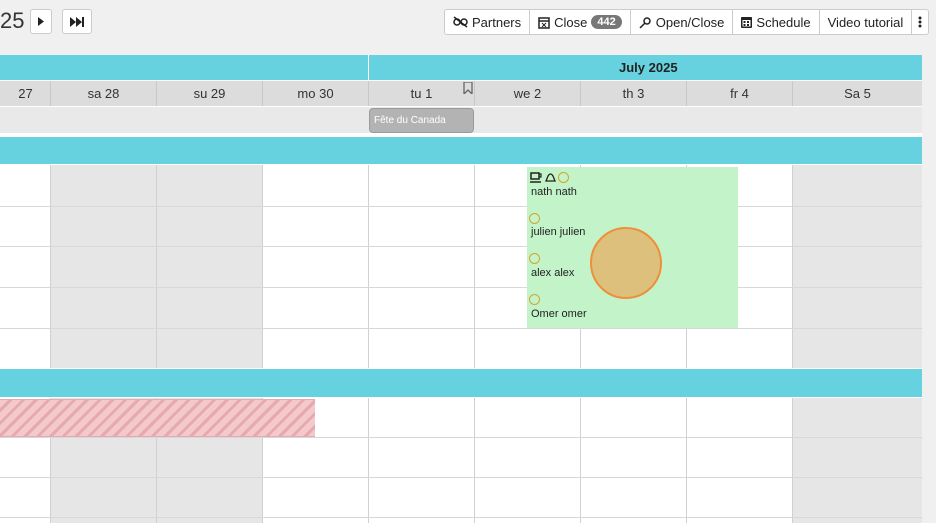 The width and height of the screenshot is (936, 523). I want to click on day-header: su 29, so click(209, 93).